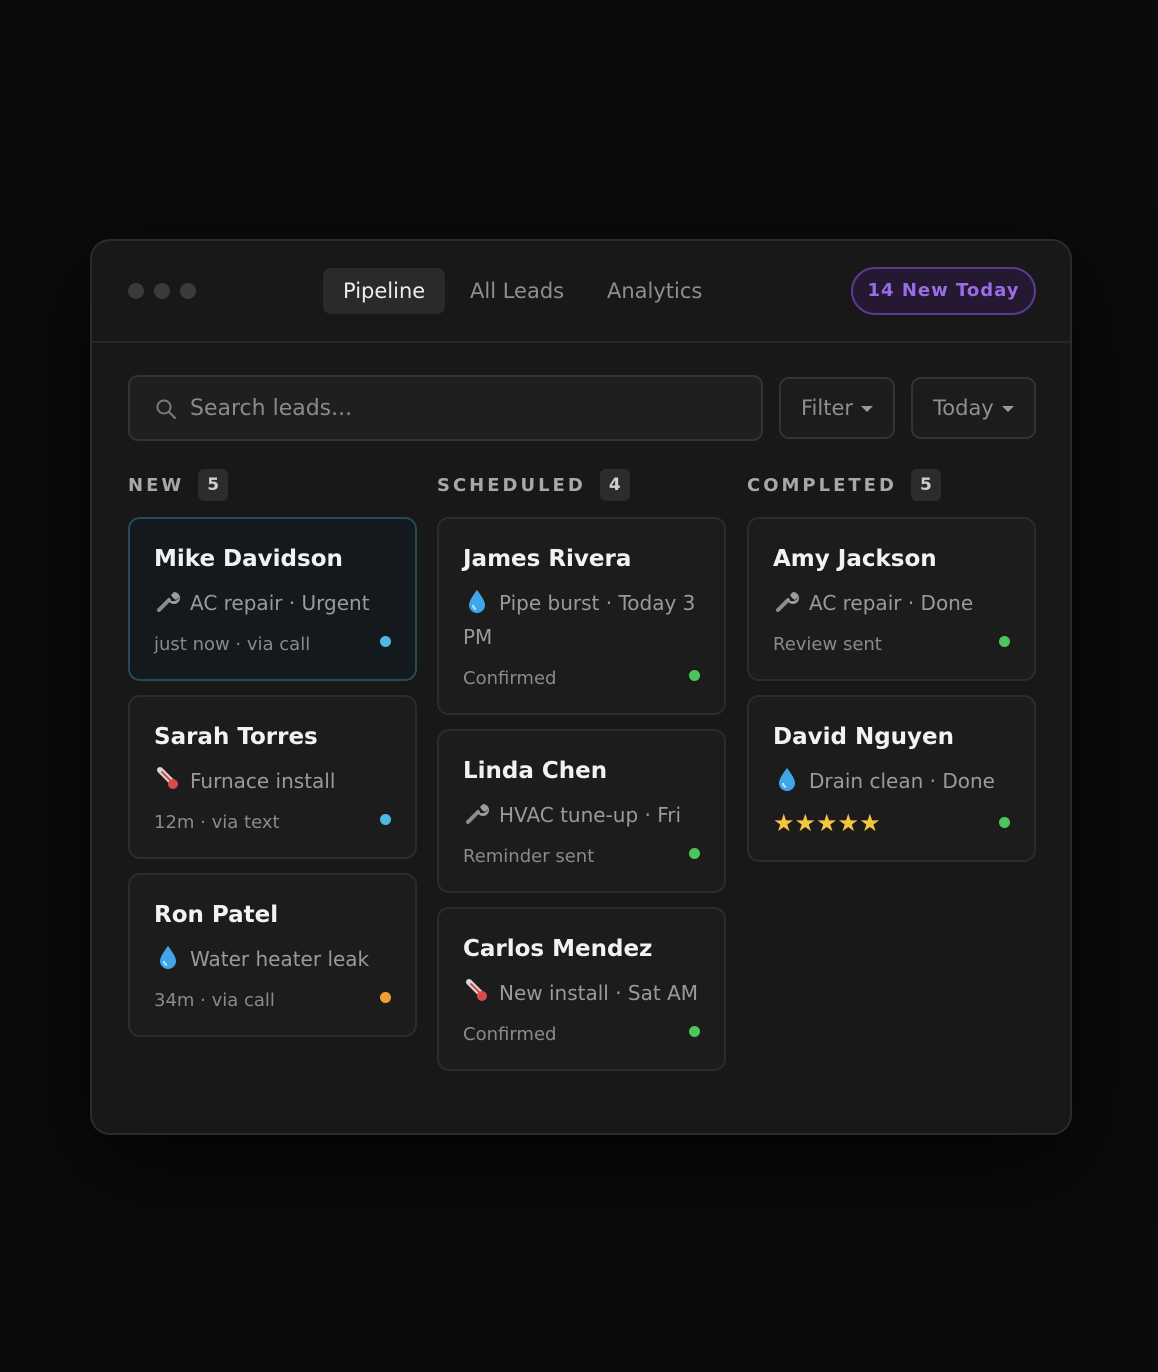 Image resolution: width=1158 pixels, height=1372 pixels. Describe the element at coordinates (654, 291) in the screenshot. I see `tab-analytics: Analytics` at that location.